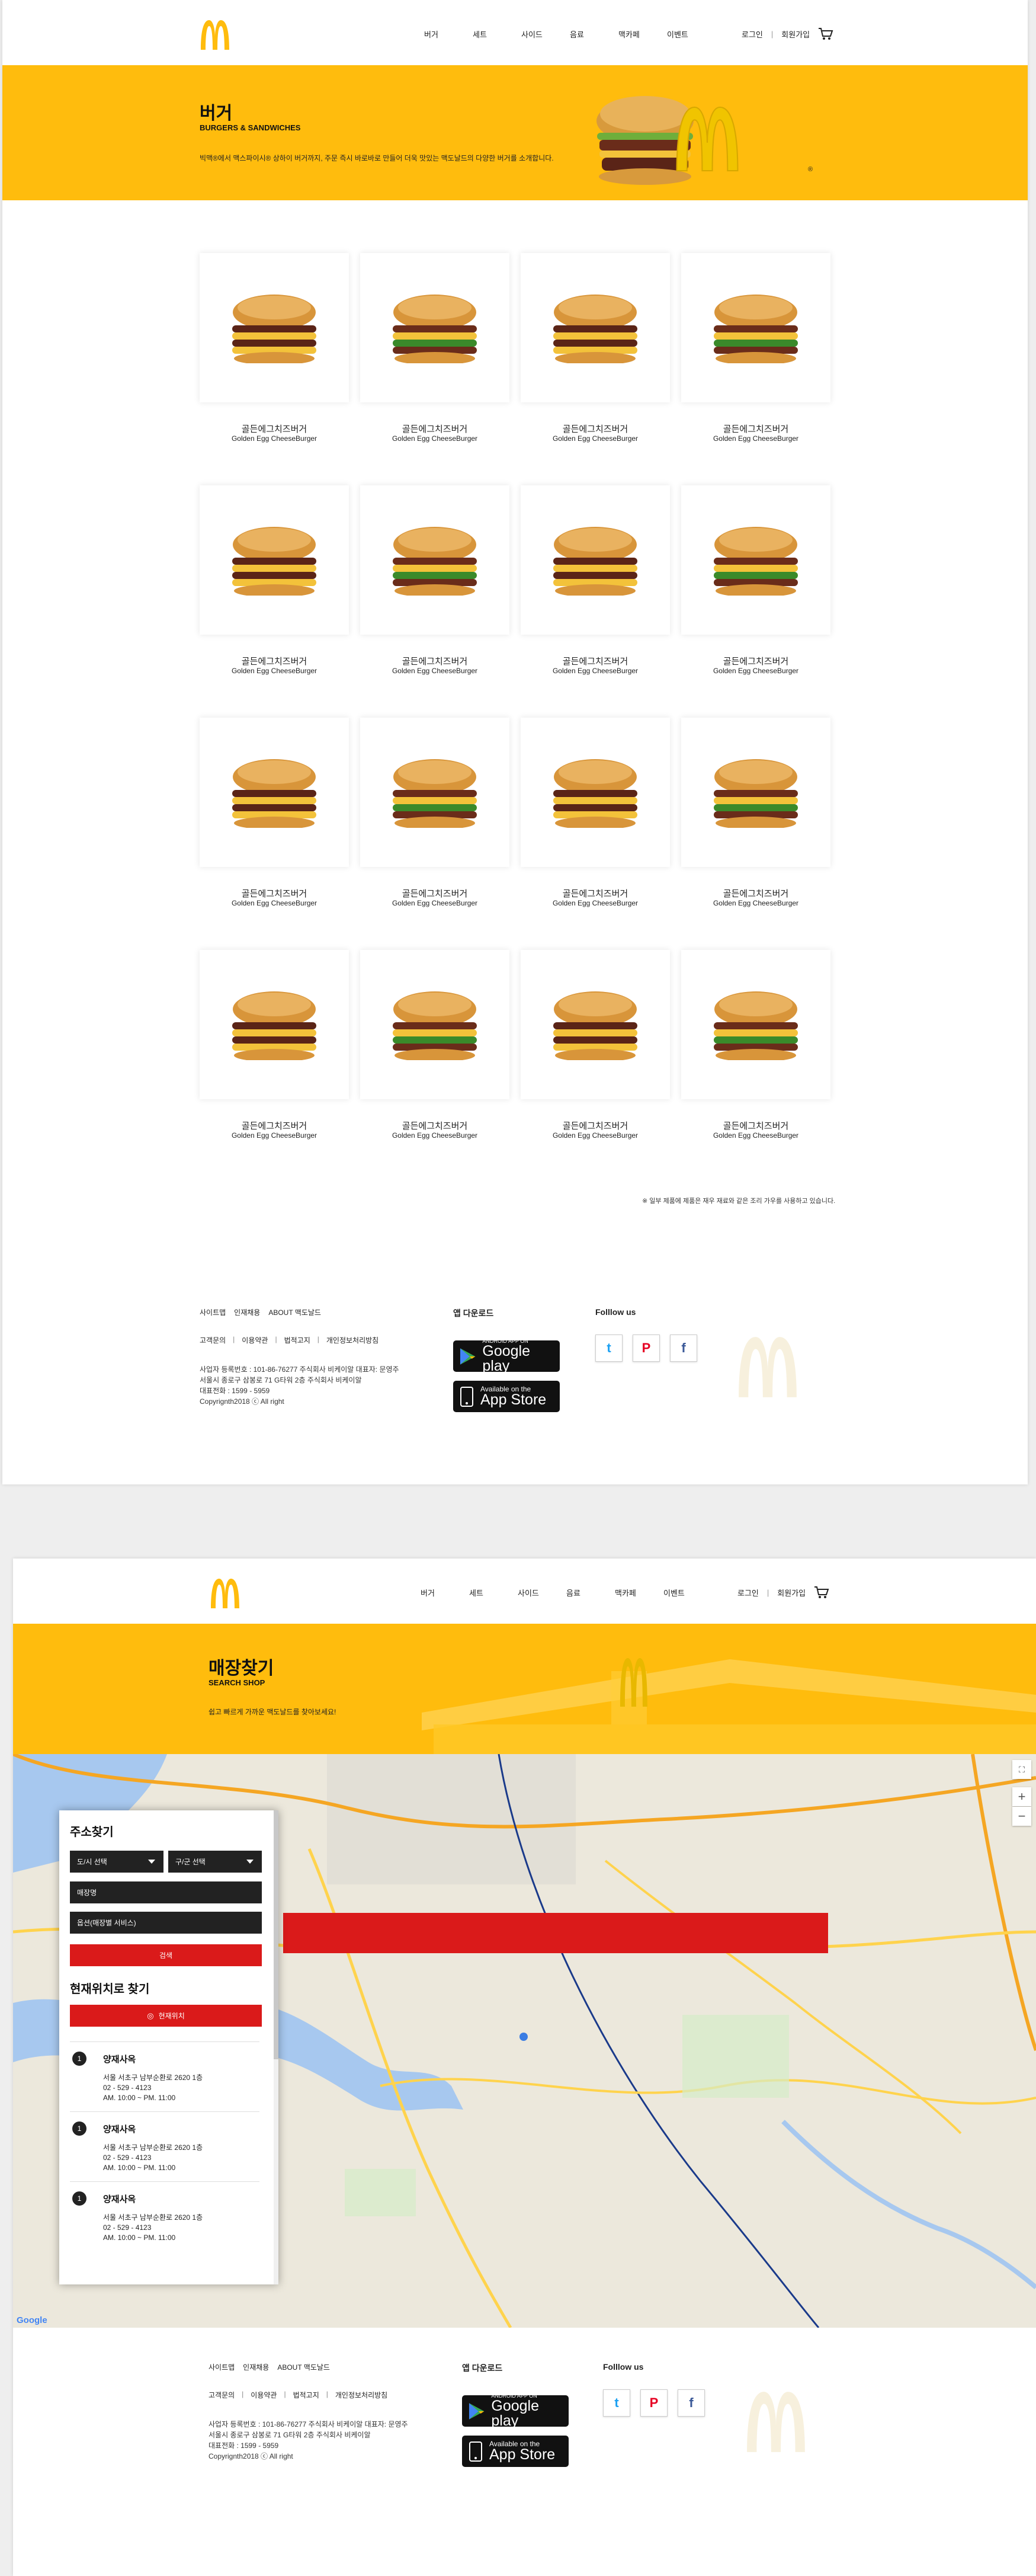 The height and width of the screenshot is (2576, 1036). Describe the element at coordinates (215, 1862) in the screenshot. I see `district-select: 구/군 선택` at that location.